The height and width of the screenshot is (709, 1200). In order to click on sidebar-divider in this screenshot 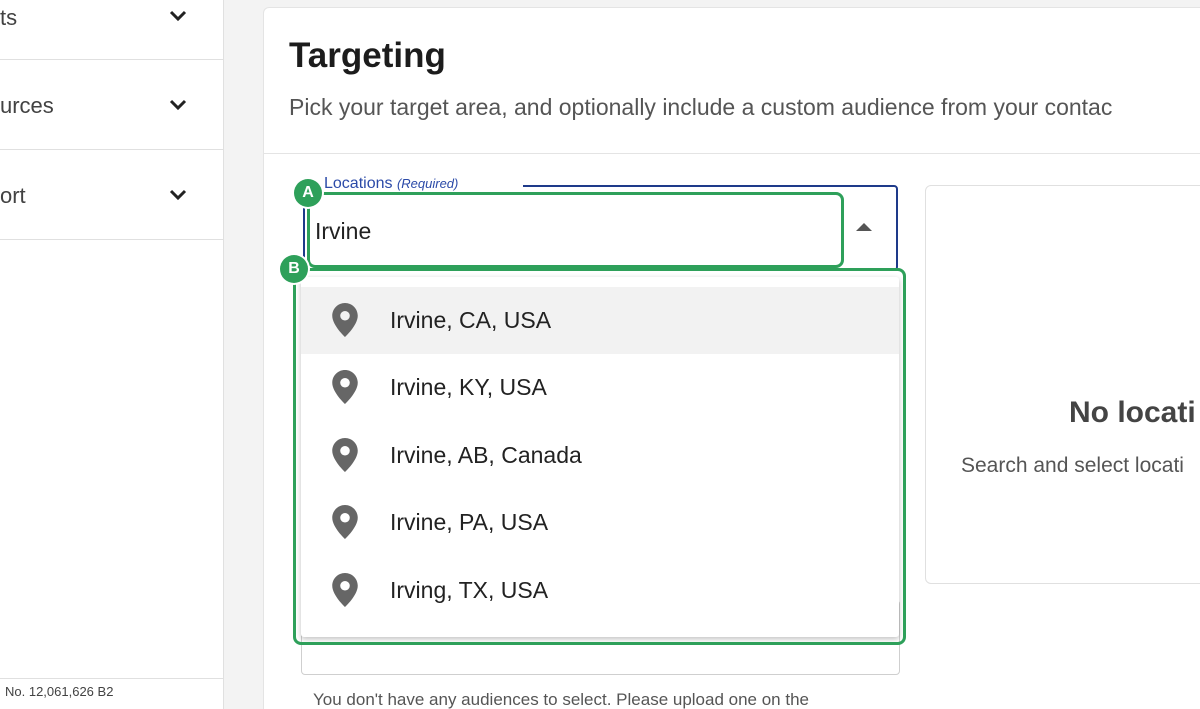, I will do `click(111, 678)`.